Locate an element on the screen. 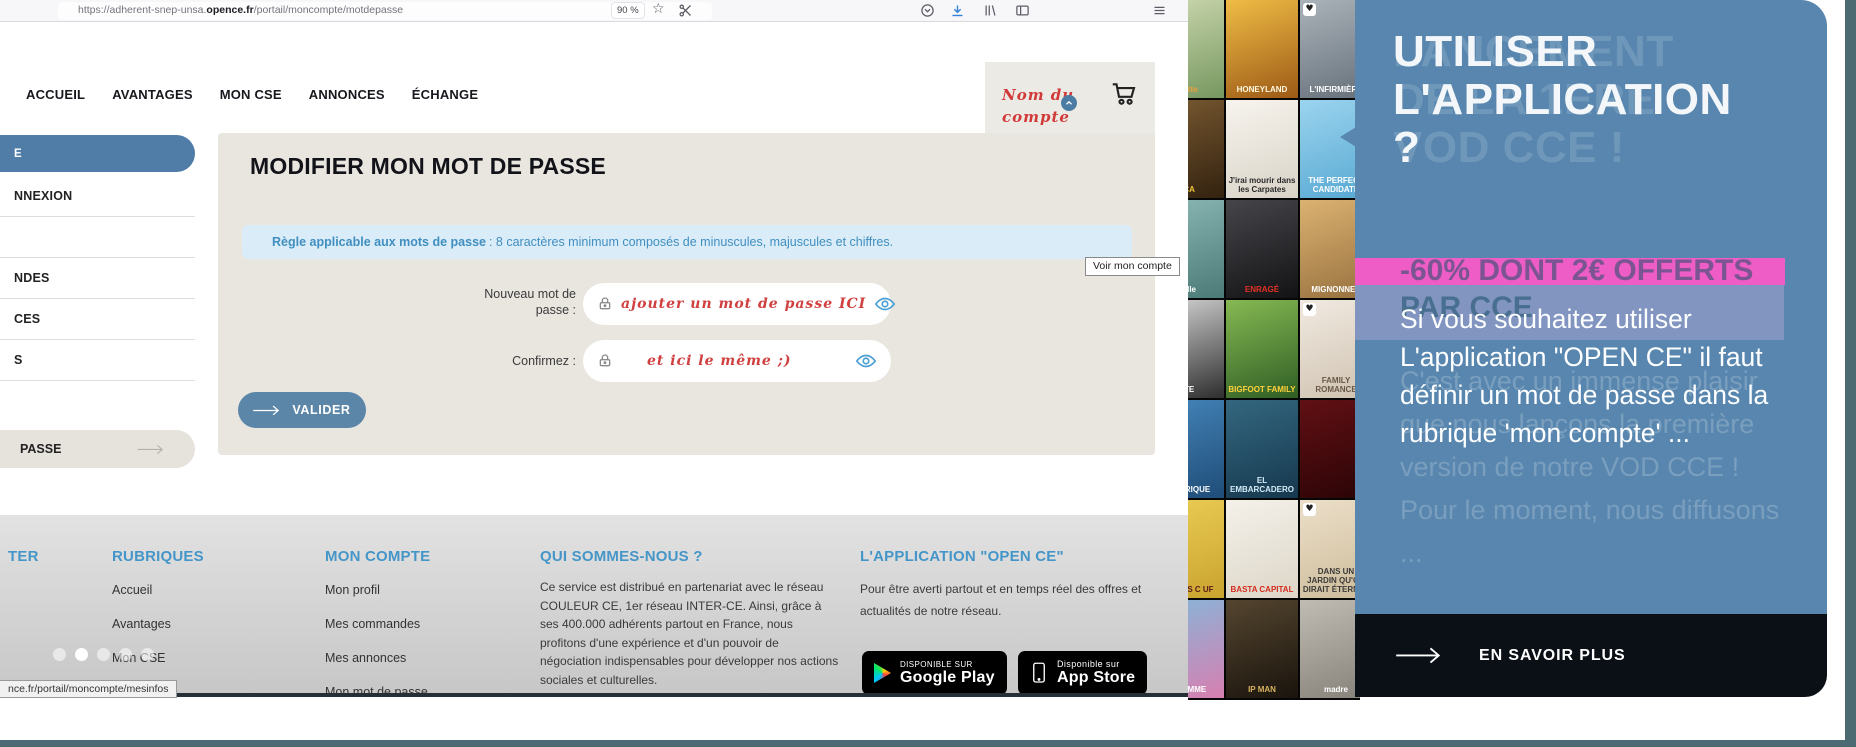 This screenshot has height=747, width=1856. sidebar-active-item: E is located at coordinates (97, 153).